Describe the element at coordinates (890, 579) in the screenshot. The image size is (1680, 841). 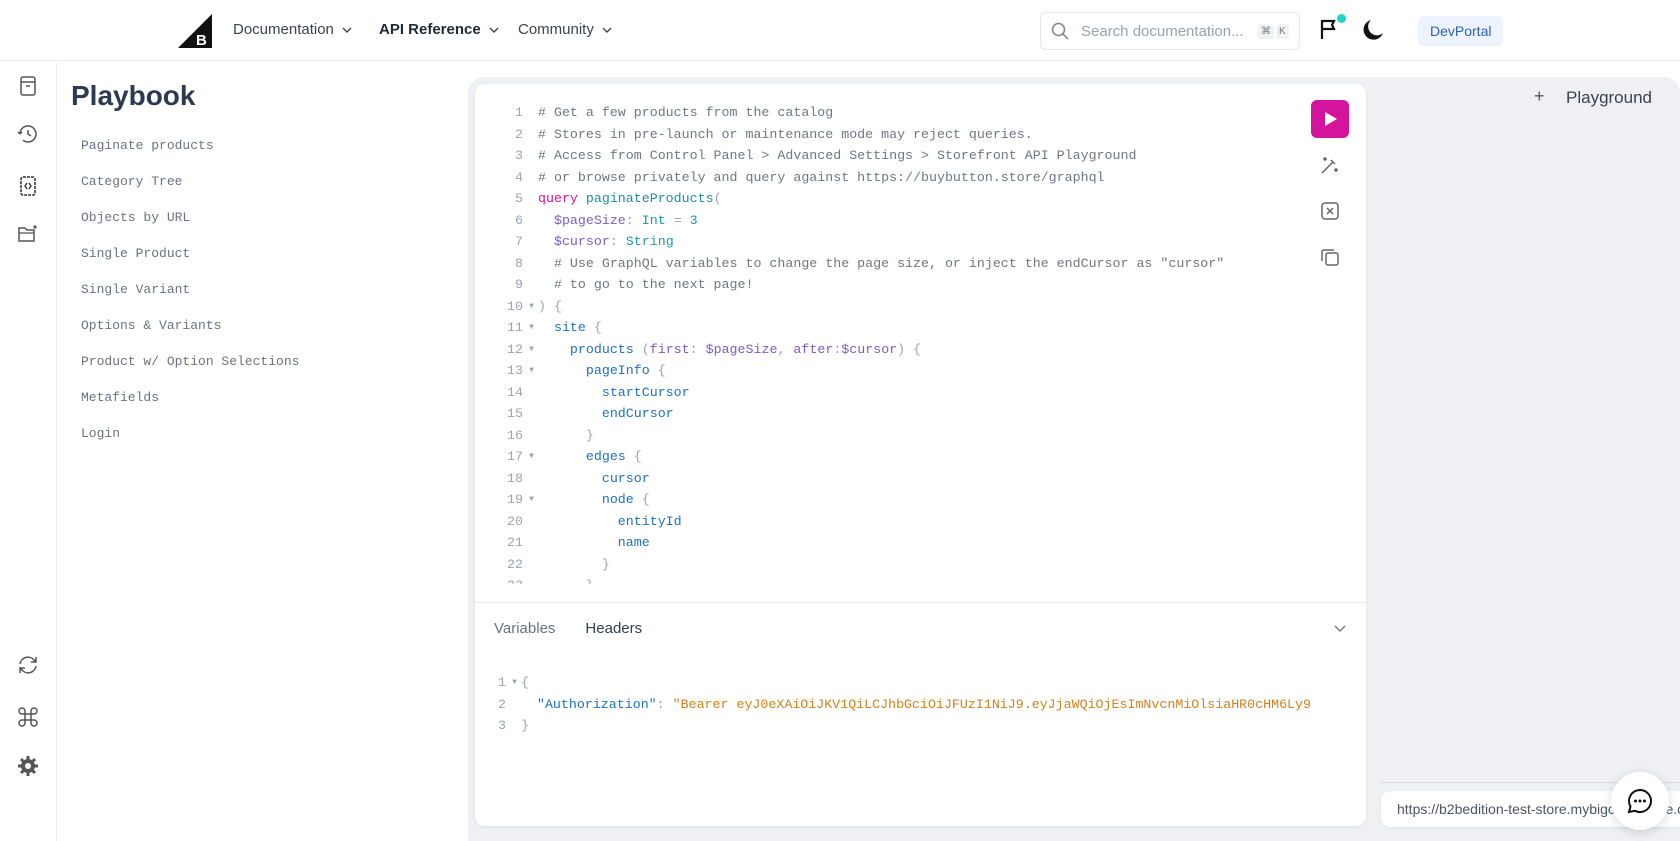
I see `code-line: 23 }` at that location.